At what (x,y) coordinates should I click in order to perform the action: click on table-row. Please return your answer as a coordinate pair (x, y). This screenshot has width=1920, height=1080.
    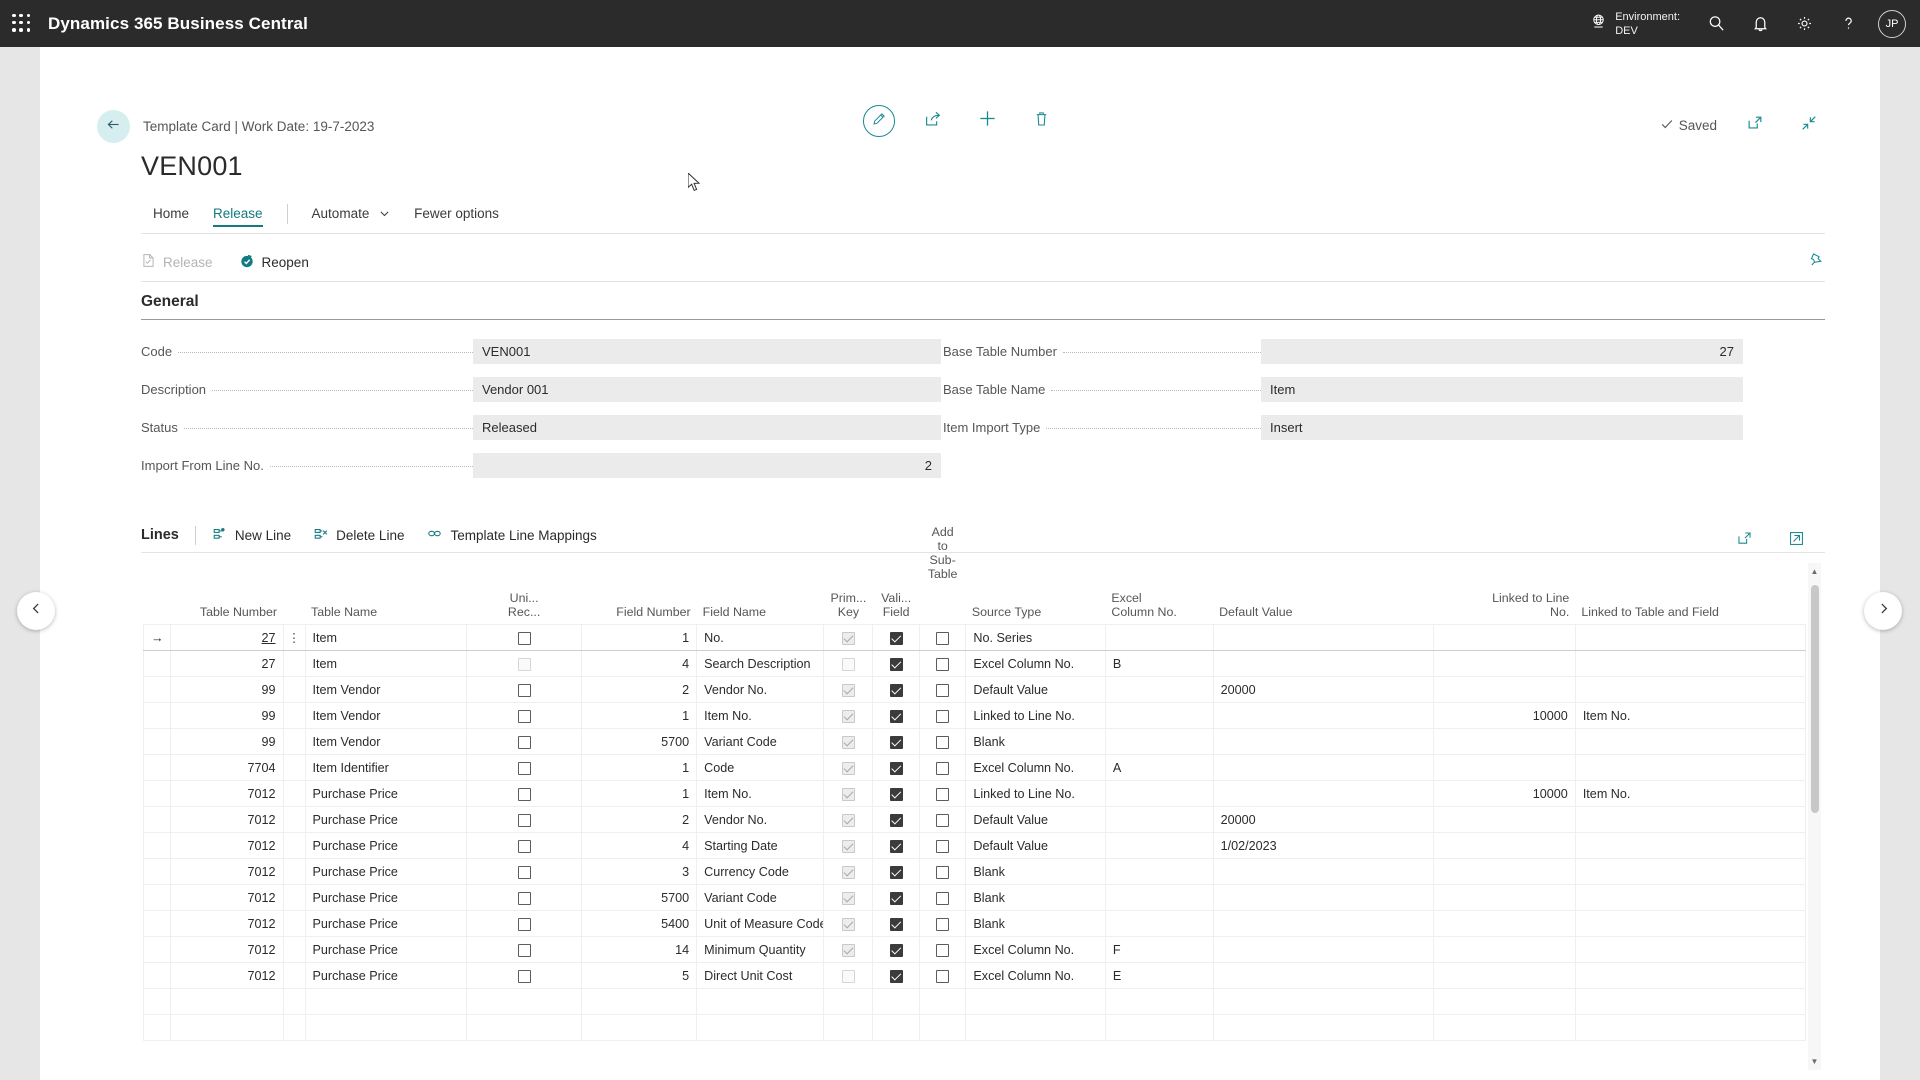
    Looking at the image, I should click on (975, 1027).